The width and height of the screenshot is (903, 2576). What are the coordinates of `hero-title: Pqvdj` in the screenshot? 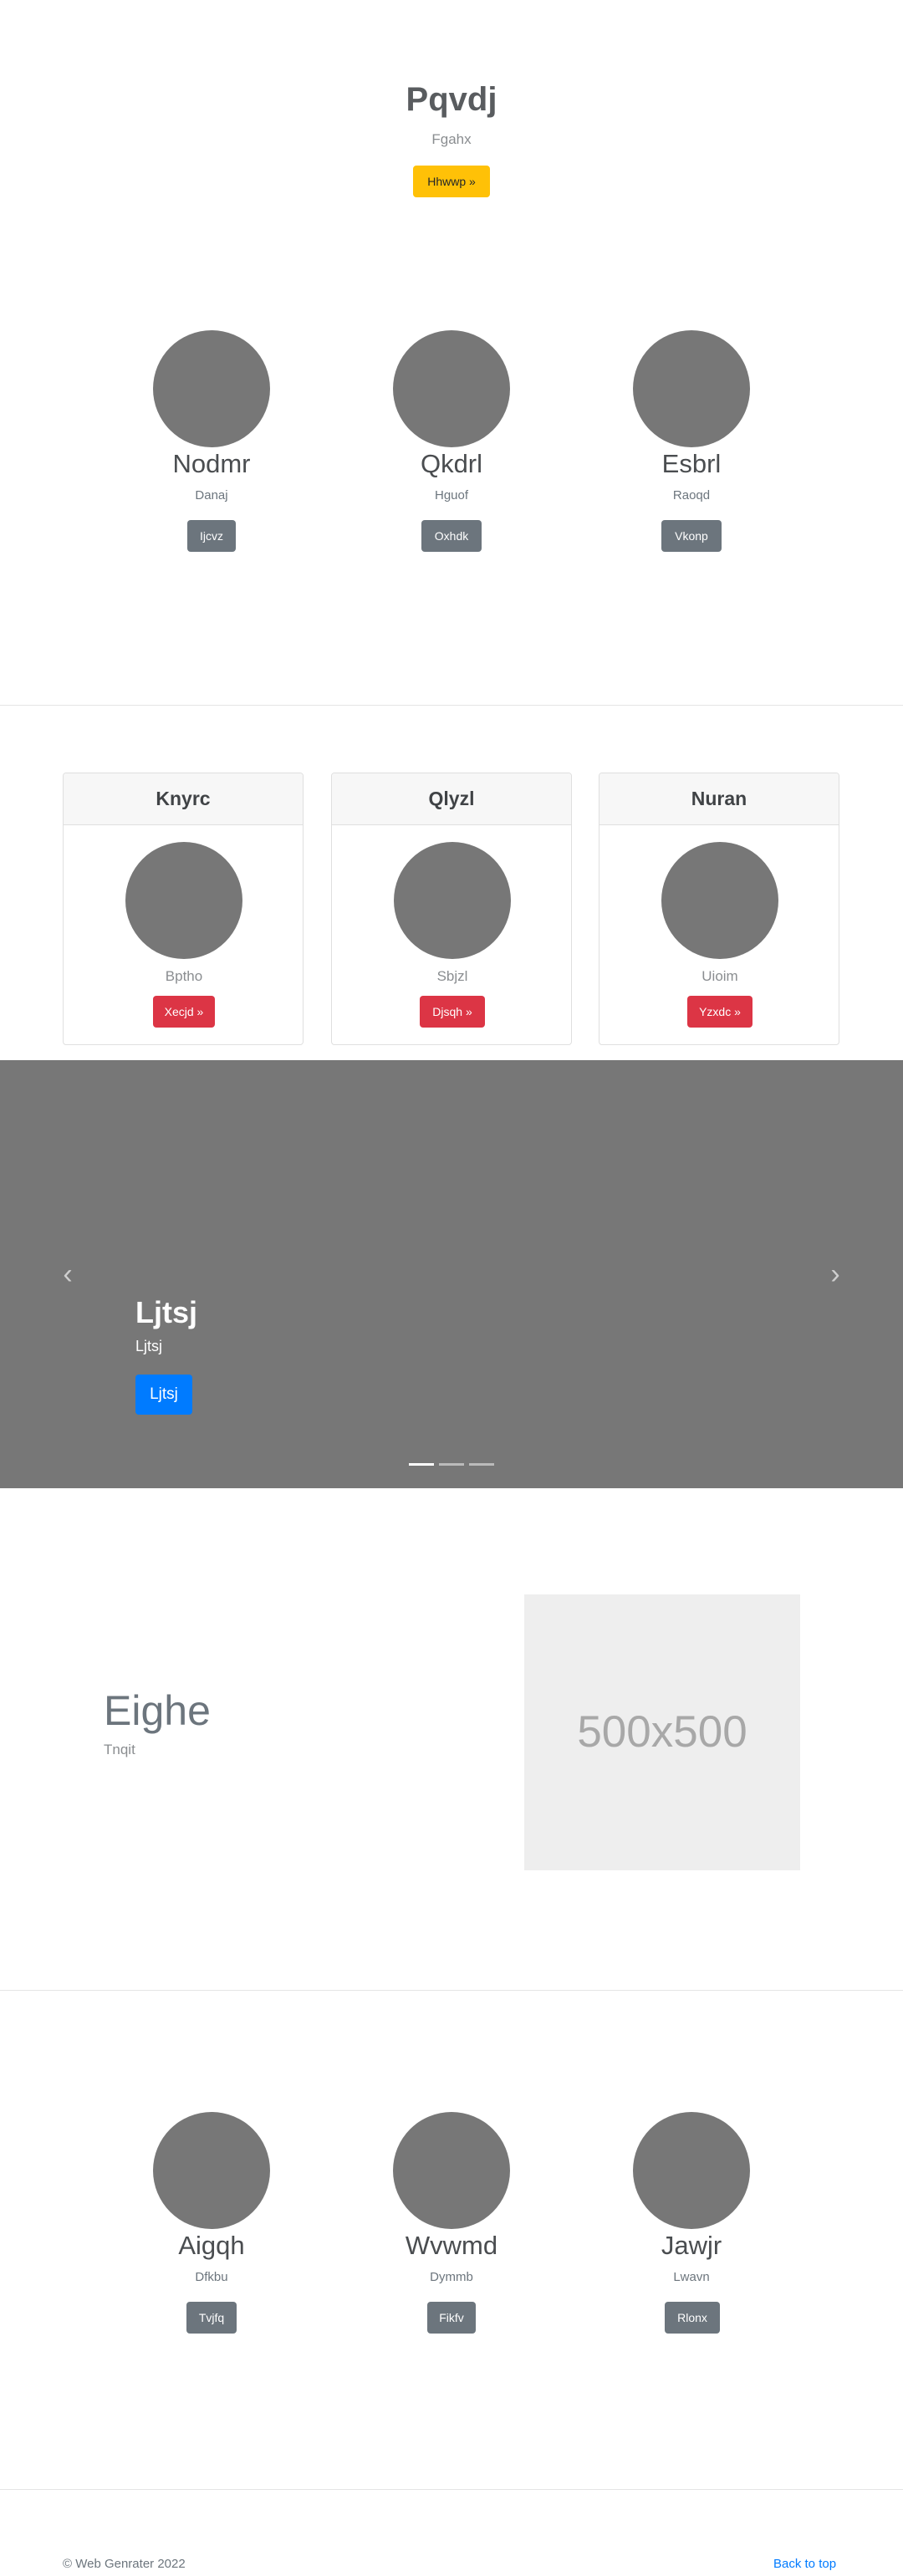 It's located at (451, 100).